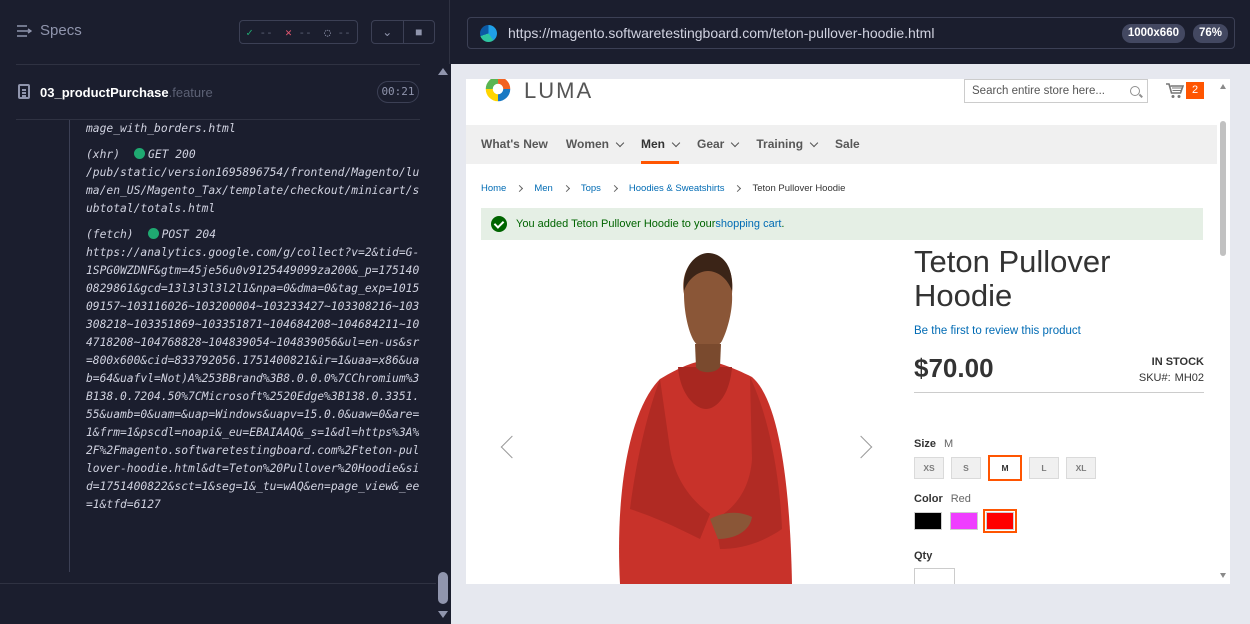 This screenshot has width=1250, height=624. What do you see at coordinates (104, 92) in the screenshot?
I see `spec-file-base: 03_productPurchase` at bounding box center [104, 92].